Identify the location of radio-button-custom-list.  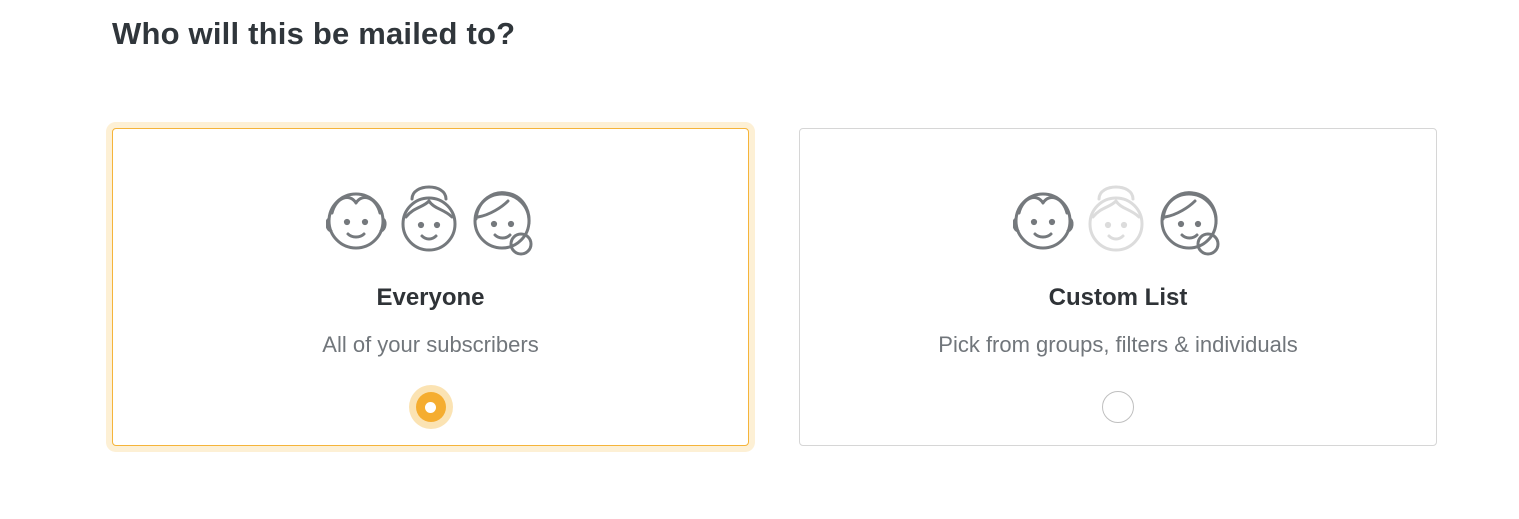
(1118, 407).